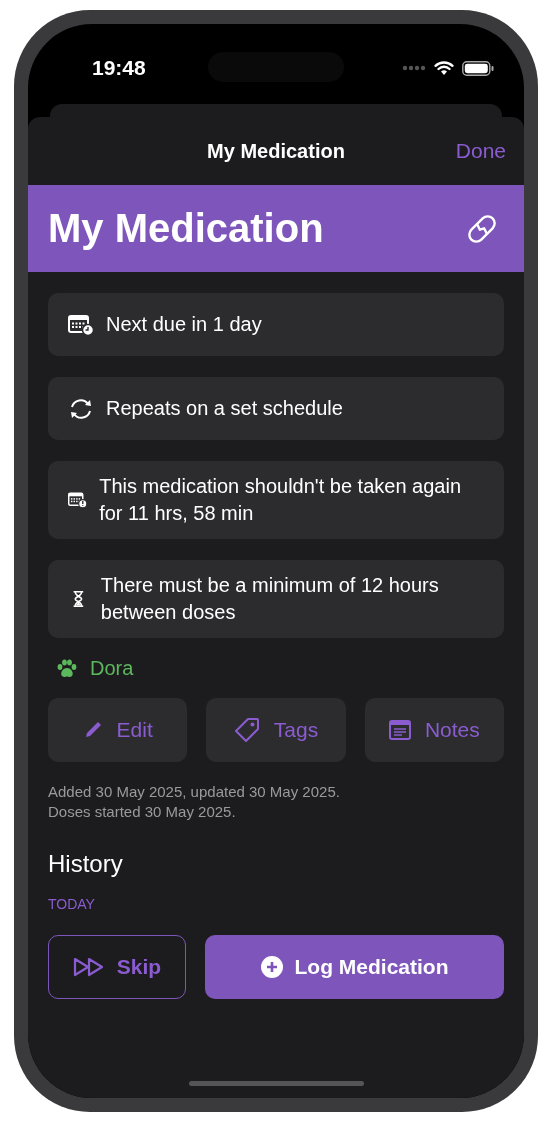 The image size is (550, 1124). I want to click on date-info: Added 30 May 2025, updated 30 May 2025., so click(194, 792).